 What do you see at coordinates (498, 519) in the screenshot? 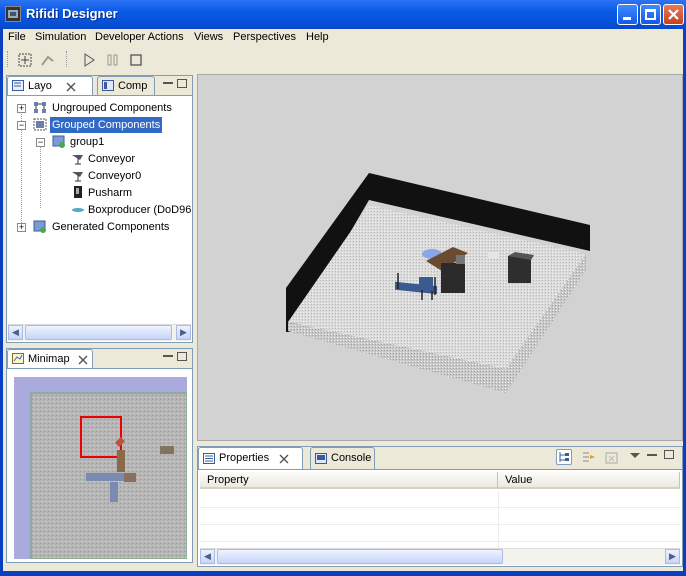
I see `column-divider` at bounding box center [498, 519].